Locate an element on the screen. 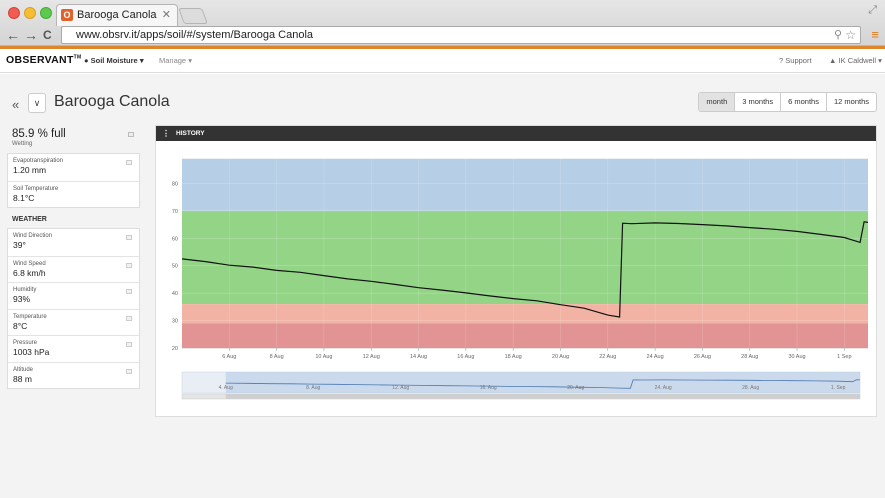  x-tick-label: 24 Aug is located at coordinates (655, 357).